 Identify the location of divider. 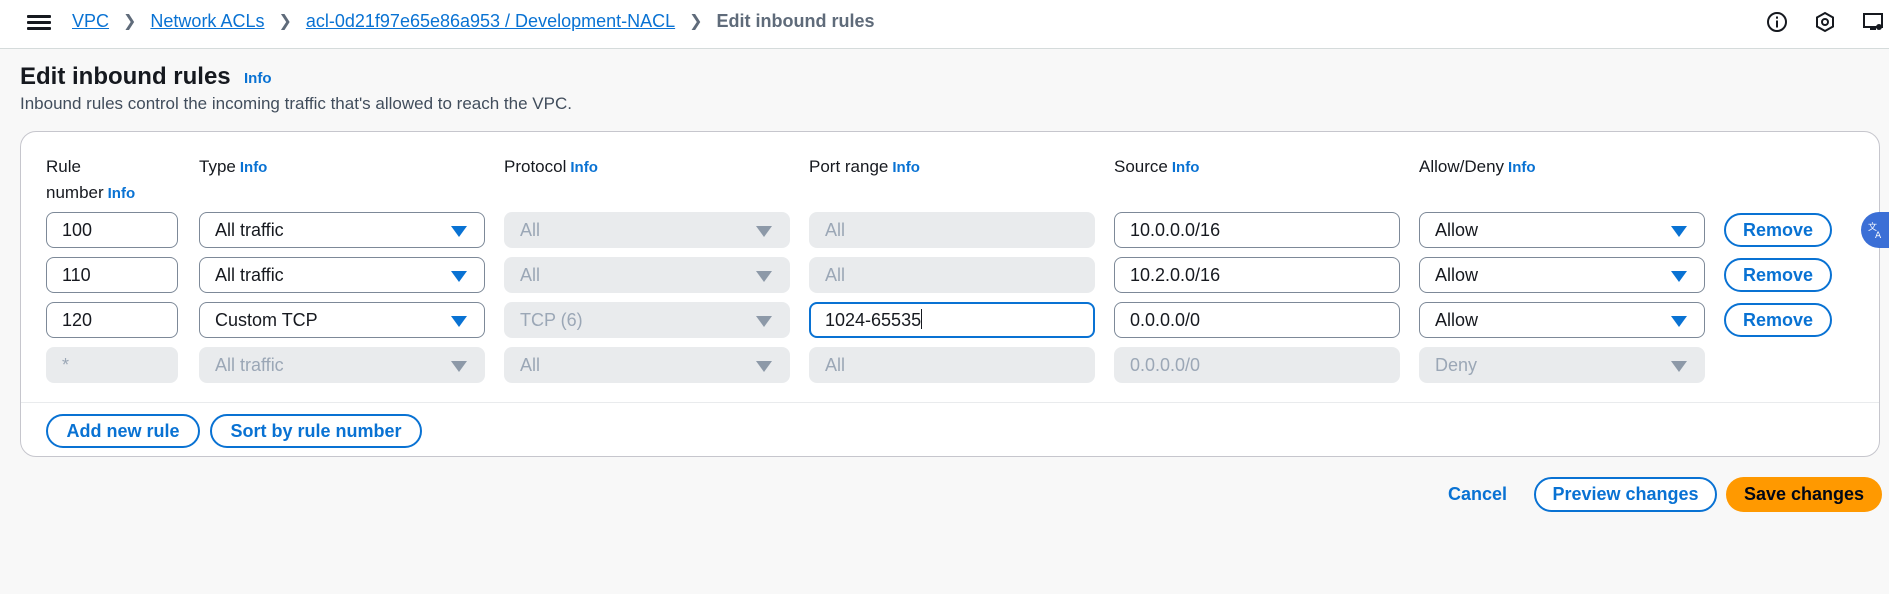
(950, 402).